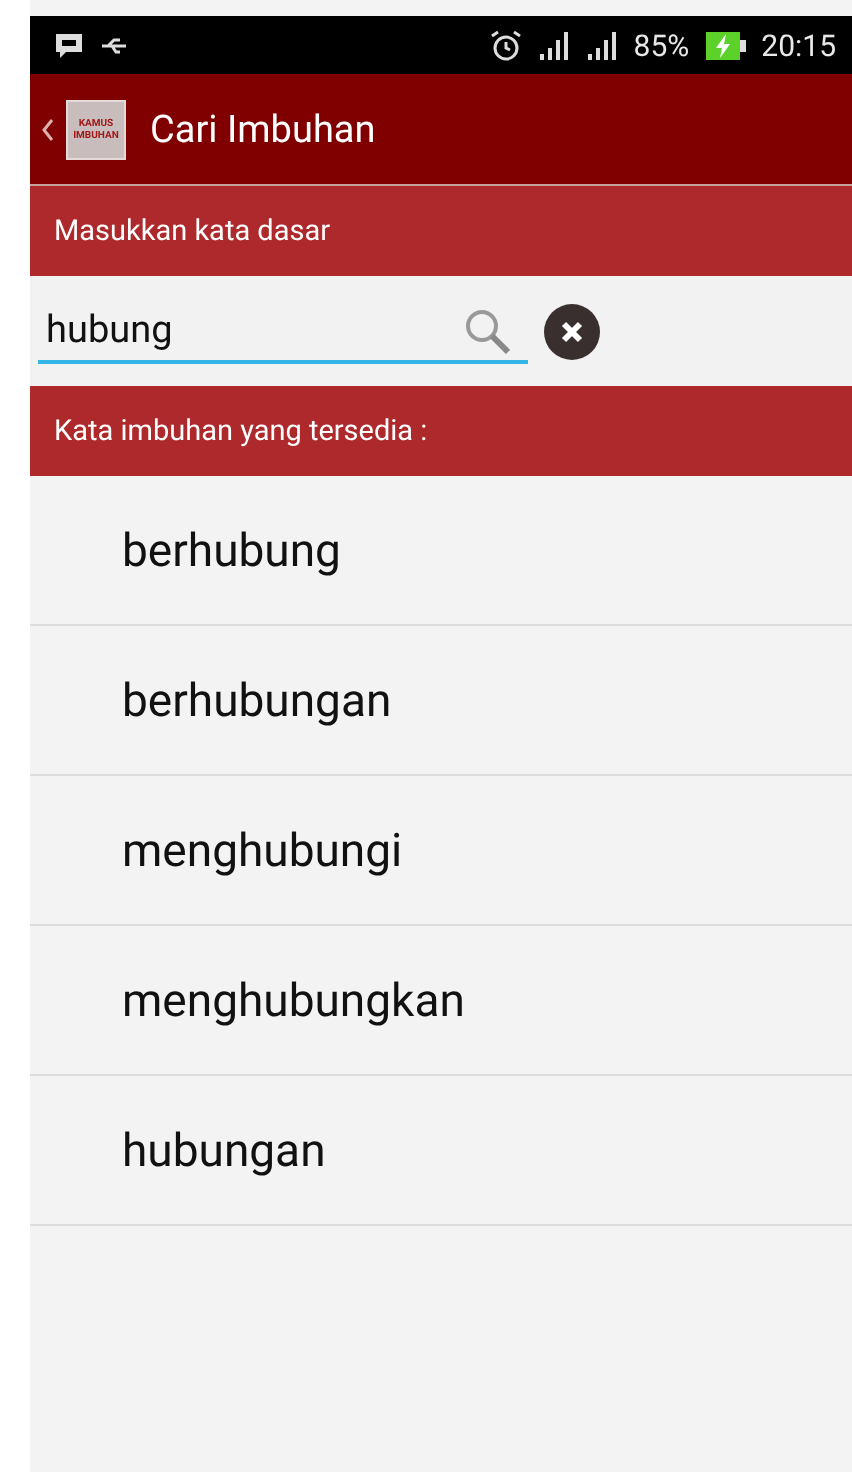 The height and width of the screenshot is (1472, 852). I want to click on search-icon, so click(488, 331).